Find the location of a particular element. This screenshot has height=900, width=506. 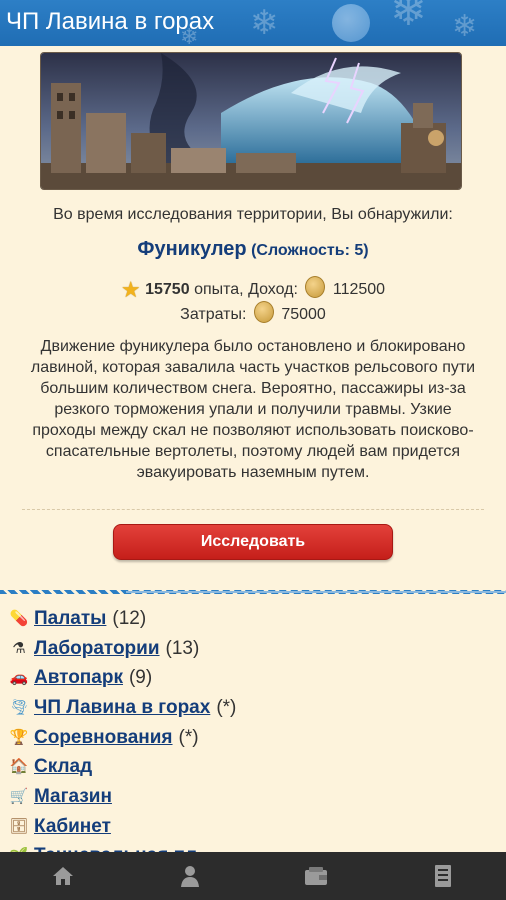

pill-icon: 💊 is located at coordinates (19, 618).